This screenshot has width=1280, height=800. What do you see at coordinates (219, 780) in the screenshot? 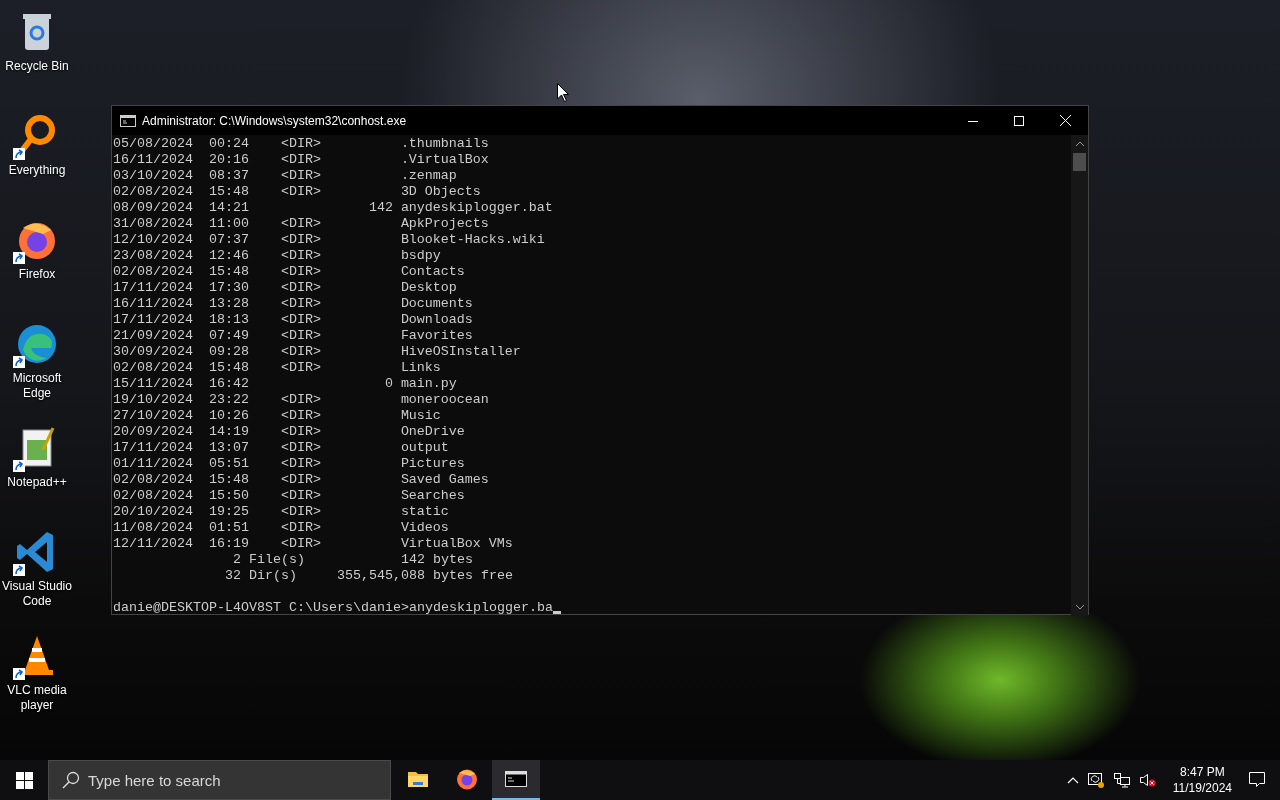
I see `search-field: Type here to search` at bounding box center [219, 780].